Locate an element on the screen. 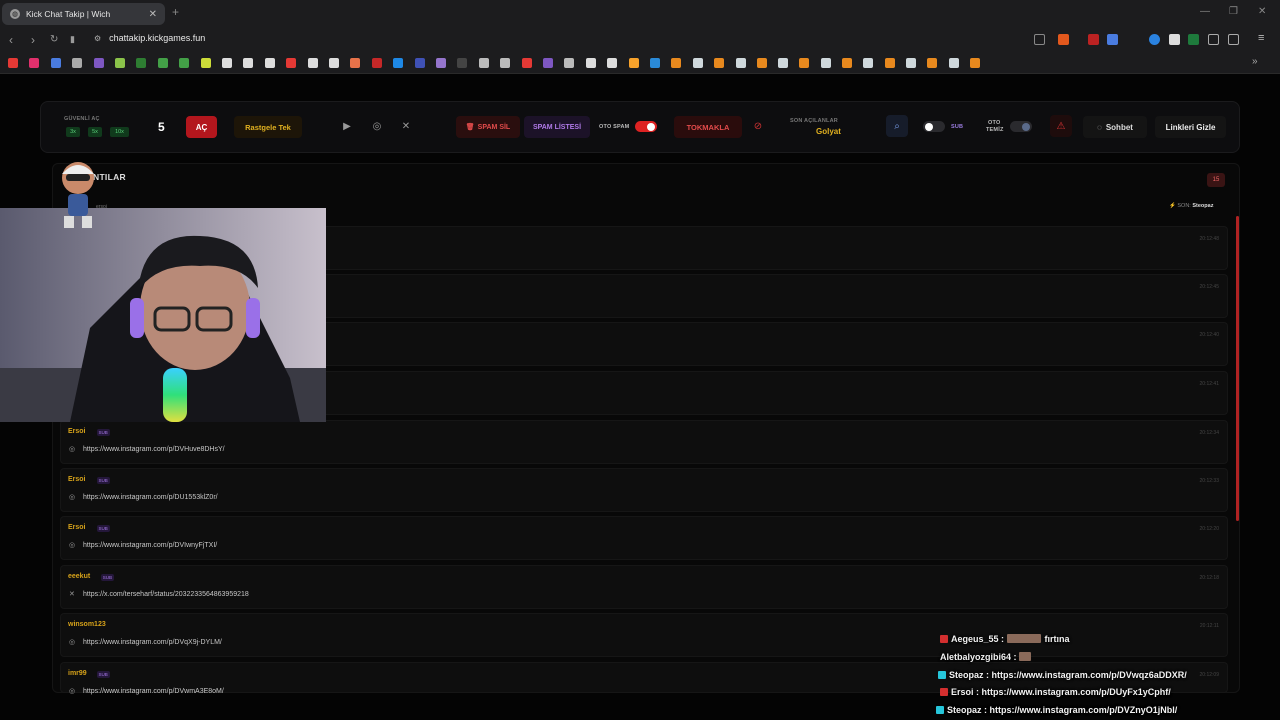  block-icon: ⊘ is located at coordinates (758, 126).